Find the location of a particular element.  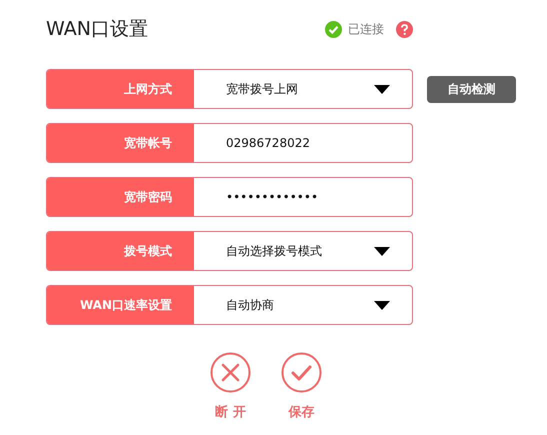

field-value: 宽带拨号上网 is located at coordinates (262, 89).